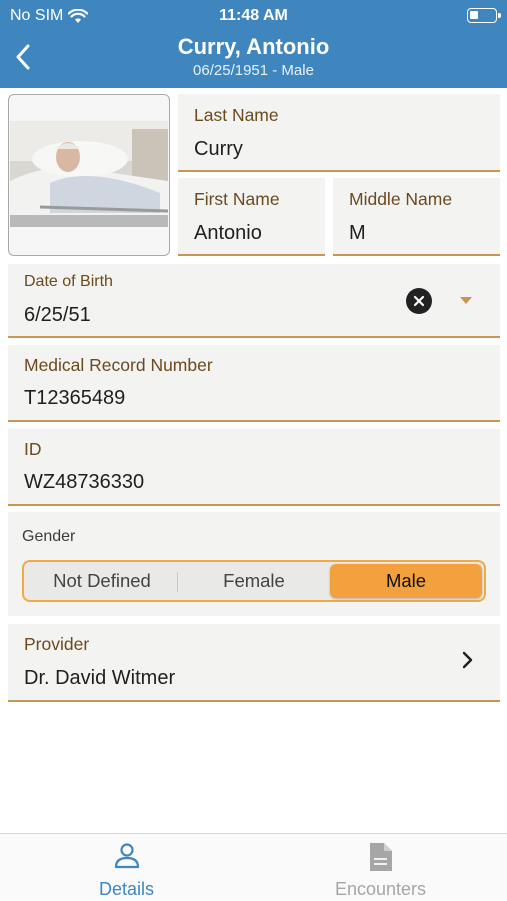 The width and height of the screenshot is (507, 901). What do you see at coordinates (401, 199) in the screenshot?
I see `middle-name-label: Middle Name` at bounding box center [401, 199].